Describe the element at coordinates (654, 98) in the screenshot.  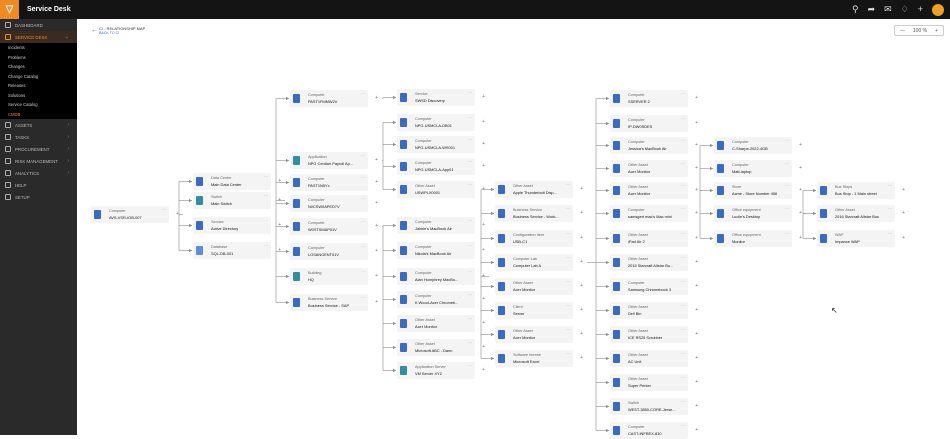
I see `ci-node: Computer SSERVER 2 ··· +` at that location.